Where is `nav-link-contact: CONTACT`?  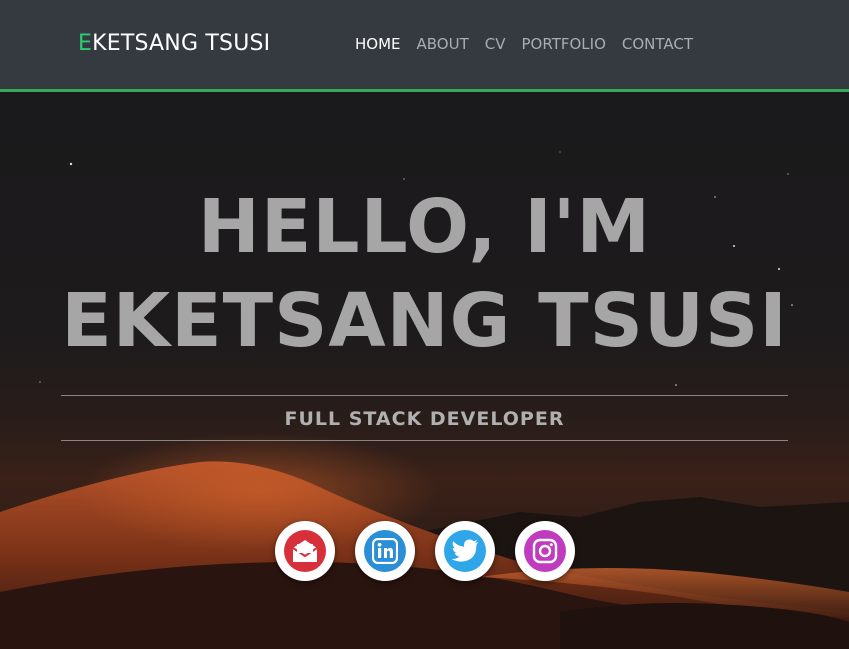 nav-link-contact: CONTACT is located at coordinates (657, 44).